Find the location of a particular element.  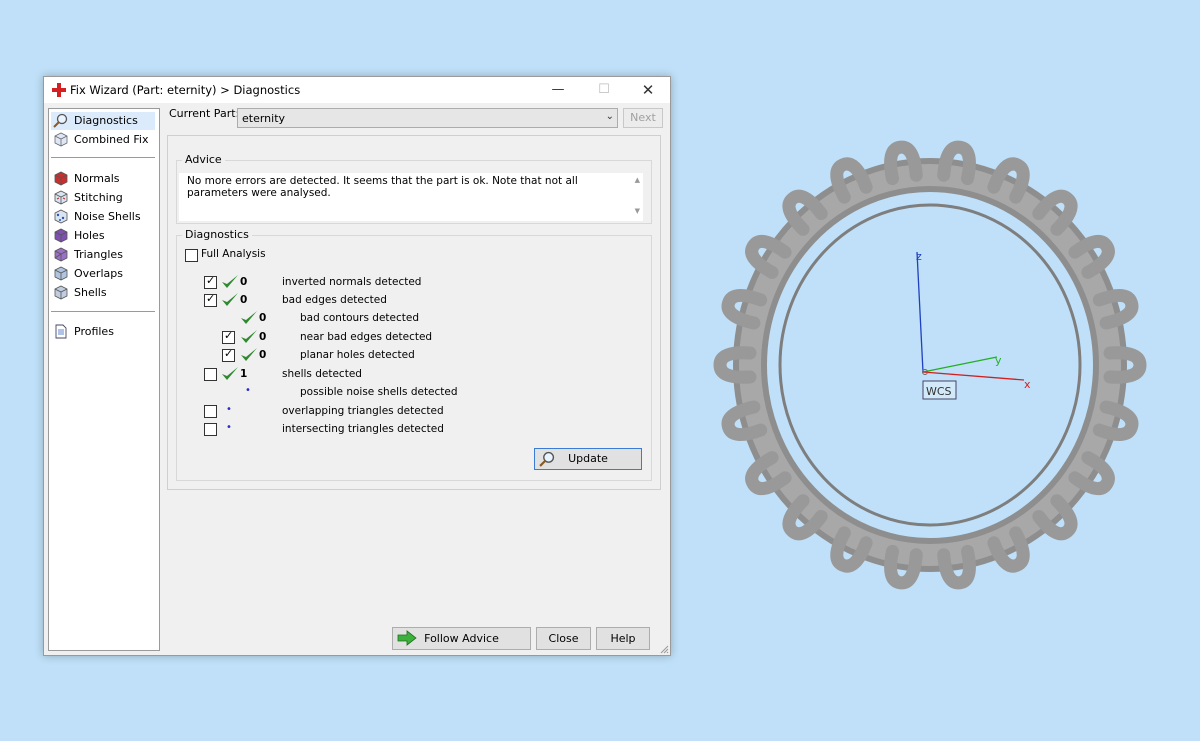

update-label: Update is located at coordinates (588, 458).